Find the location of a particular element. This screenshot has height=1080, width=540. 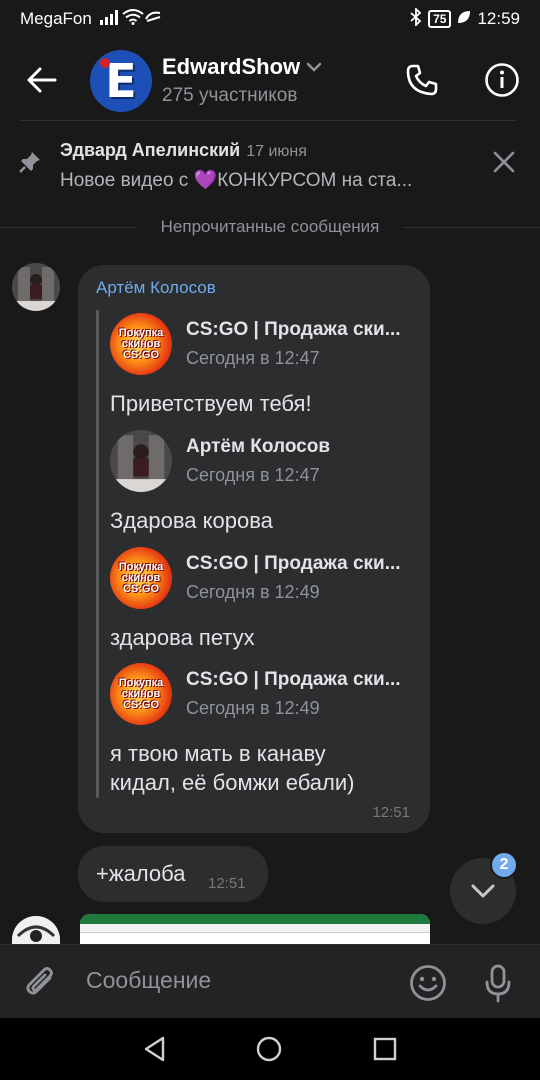

forwarded-text: Здарова корова is located at coordinates (191, 520).